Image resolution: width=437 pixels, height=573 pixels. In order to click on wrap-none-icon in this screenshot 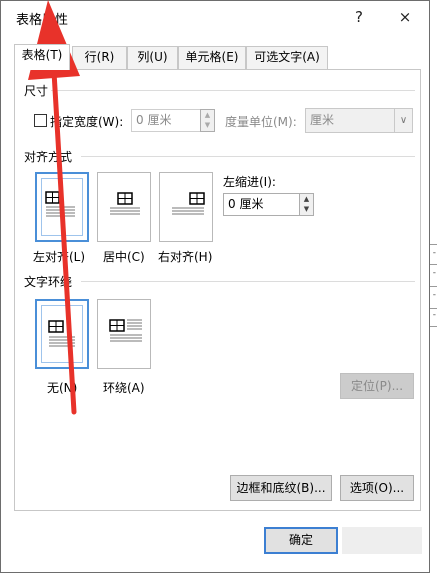, I will do `click(61, 333)`.